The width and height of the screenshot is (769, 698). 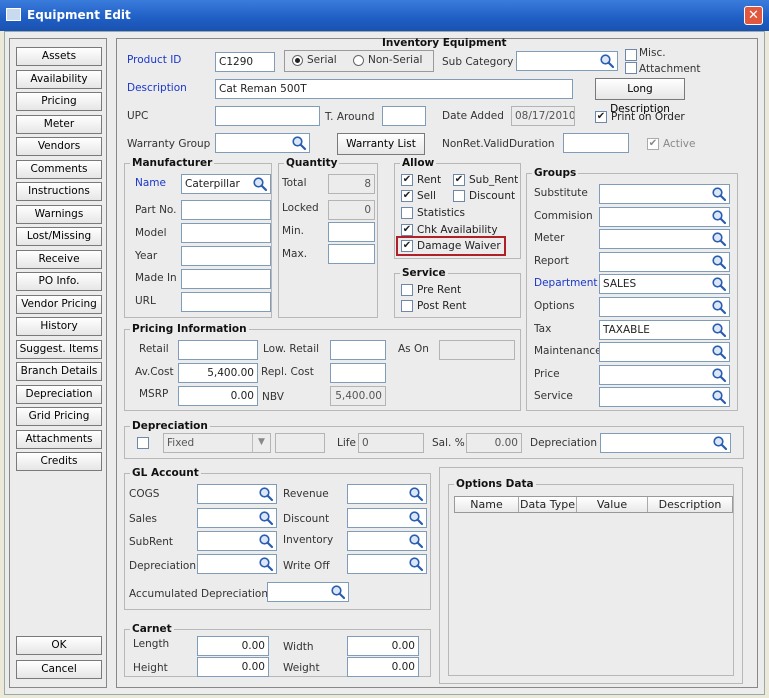 What do you see at coordinates (664, 239) in the screenshot?
I see `group-meter-field` at bounding box center [664, 239].